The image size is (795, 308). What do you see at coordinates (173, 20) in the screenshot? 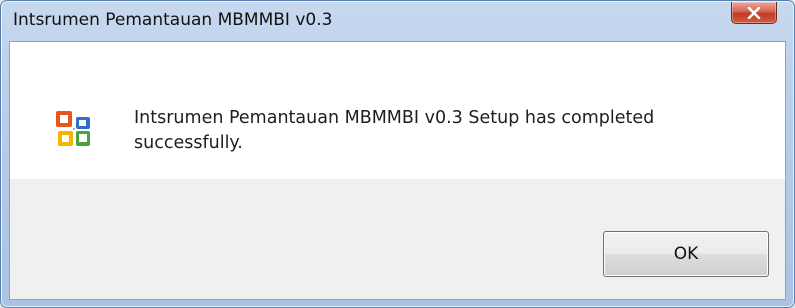
I see `window-title: Intsrumen Pemantauan MBMMBI v0.3` at bounding box center [173, 20].